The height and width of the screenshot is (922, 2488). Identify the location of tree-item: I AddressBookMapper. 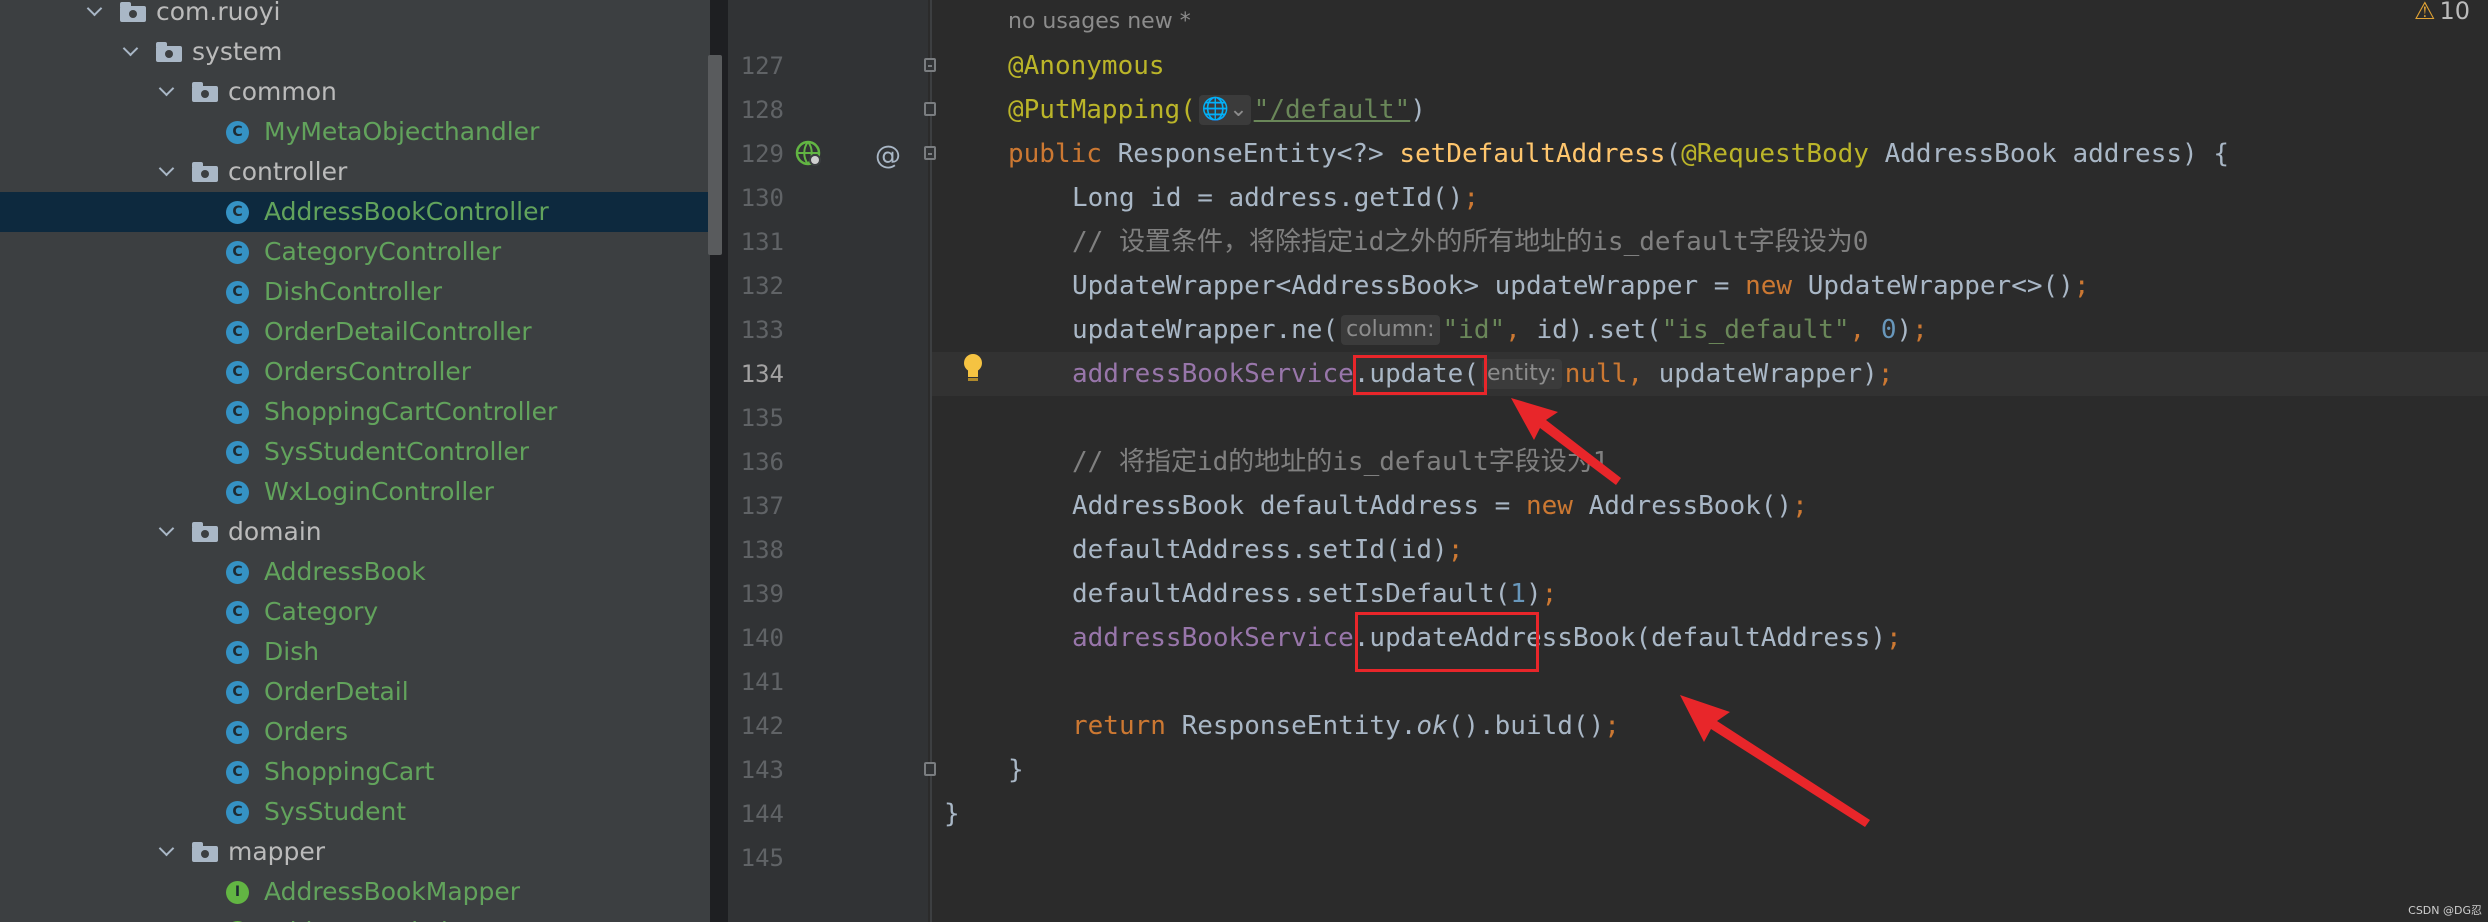
(355, 892).